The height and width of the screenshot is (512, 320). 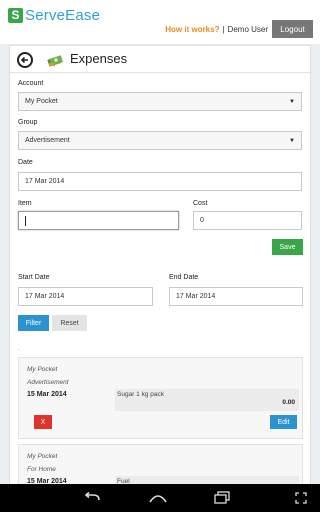 I want to click on save-button: Save, so click(x=287, y=247).